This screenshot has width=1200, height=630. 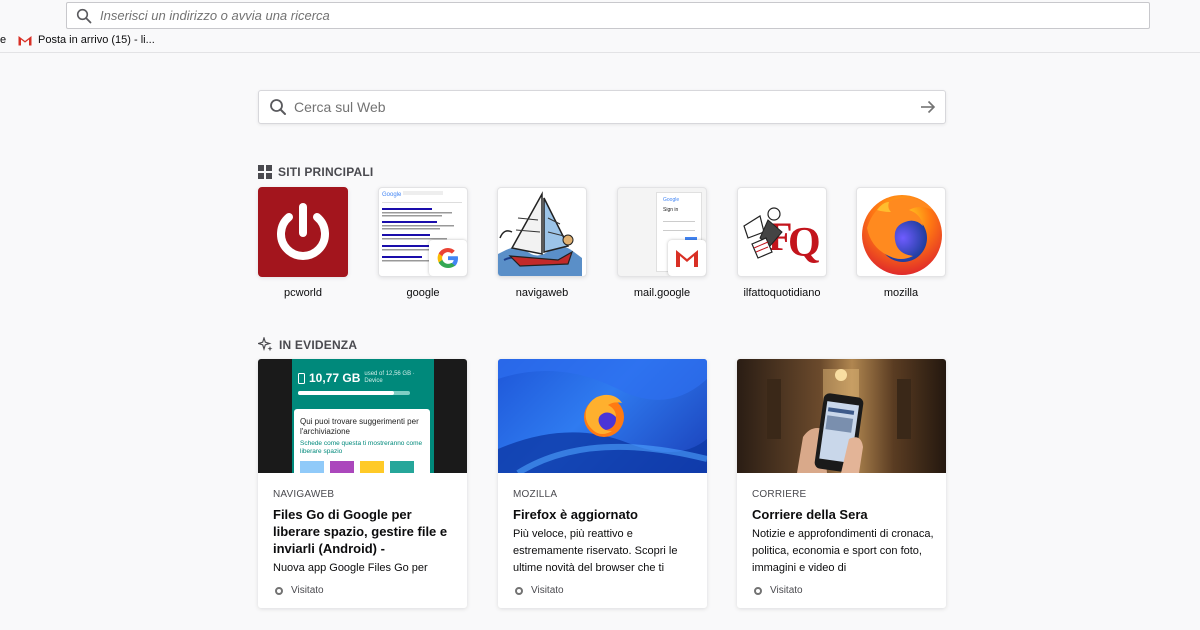 I want to click on tile-label: google, so click(x=423, y=293).